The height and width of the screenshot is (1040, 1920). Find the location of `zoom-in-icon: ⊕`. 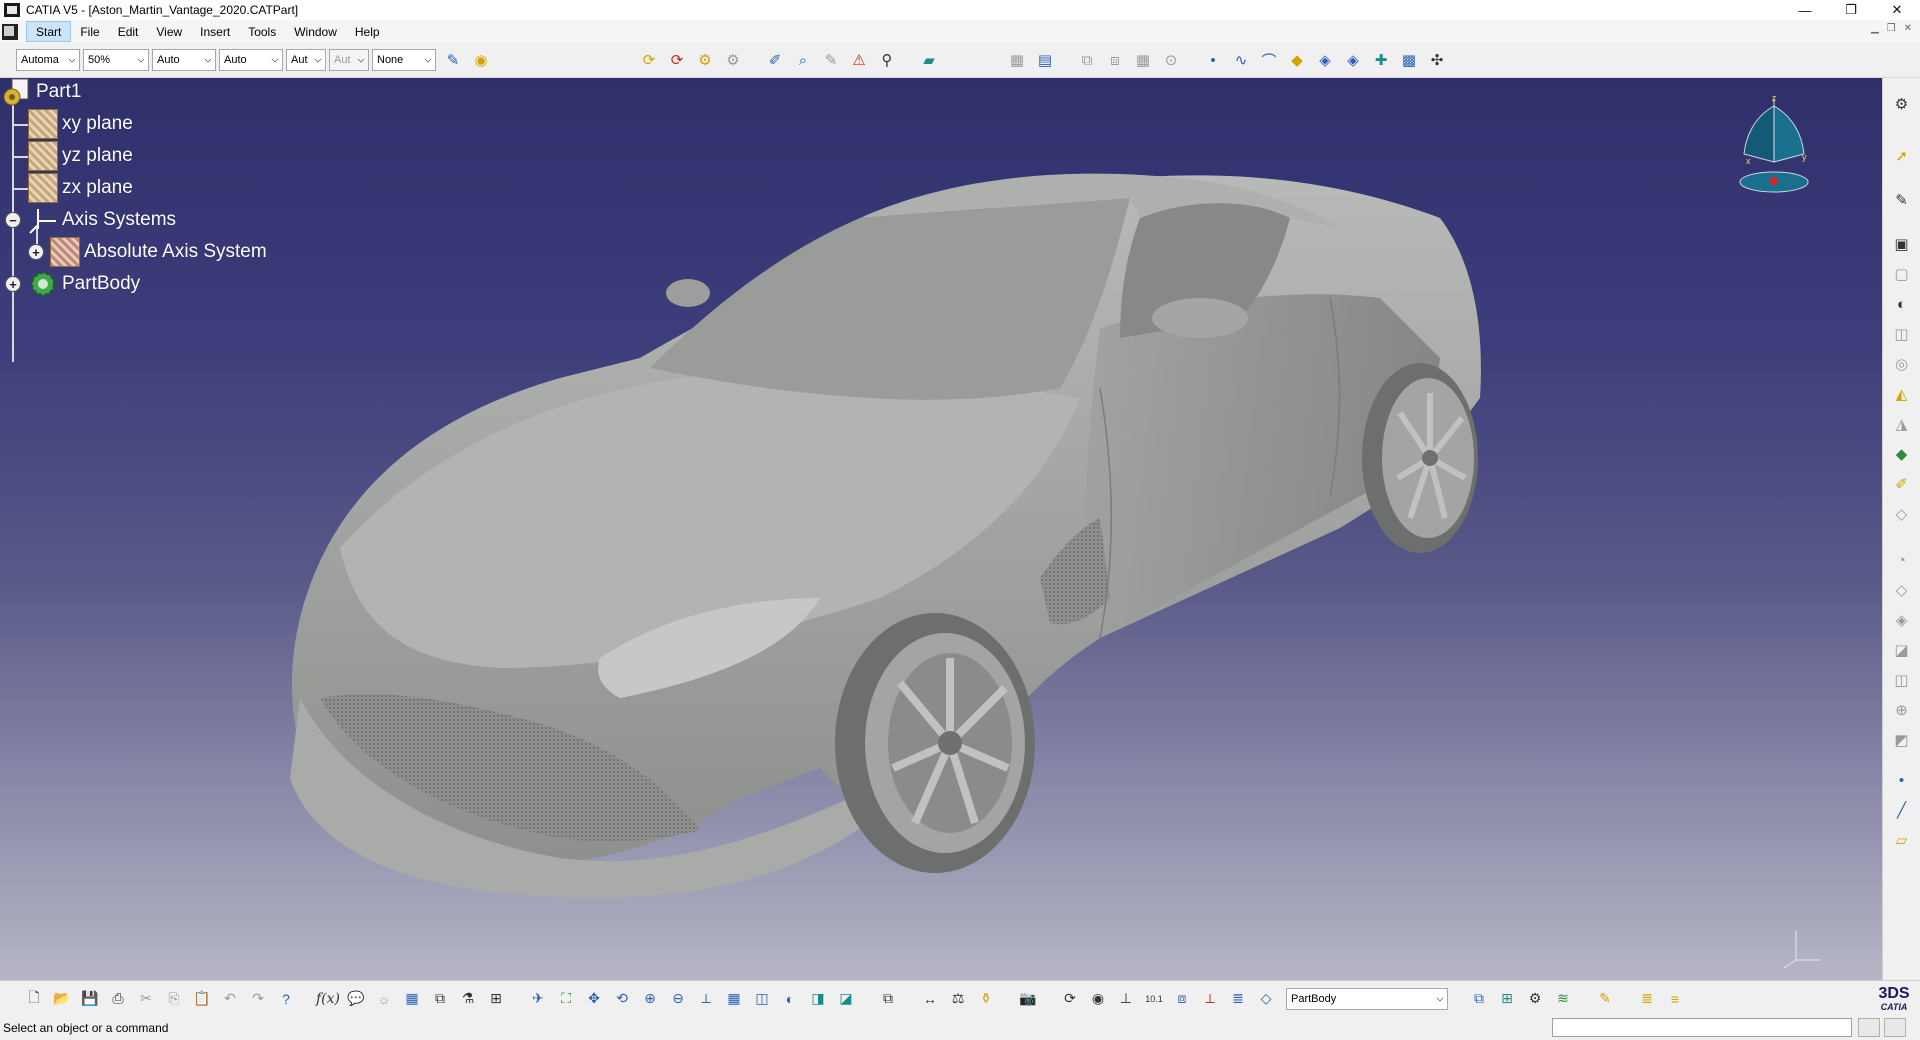

zoom-in-icon: ⊕ is located at coordinates (650, 999).